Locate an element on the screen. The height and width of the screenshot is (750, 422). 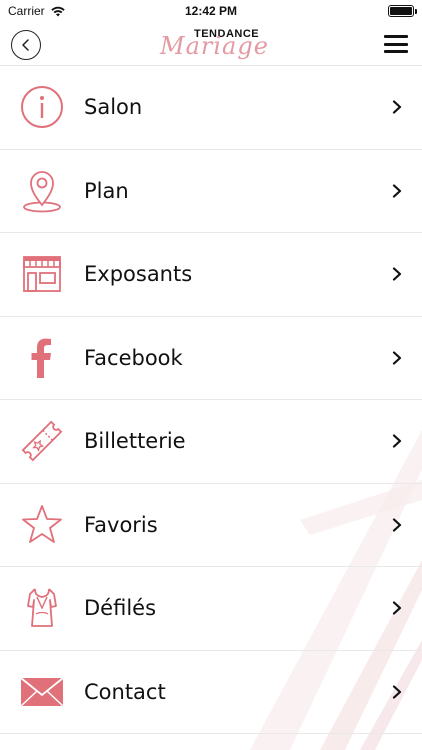
menu-item-label: Salon is located at coordinates (113, 107).